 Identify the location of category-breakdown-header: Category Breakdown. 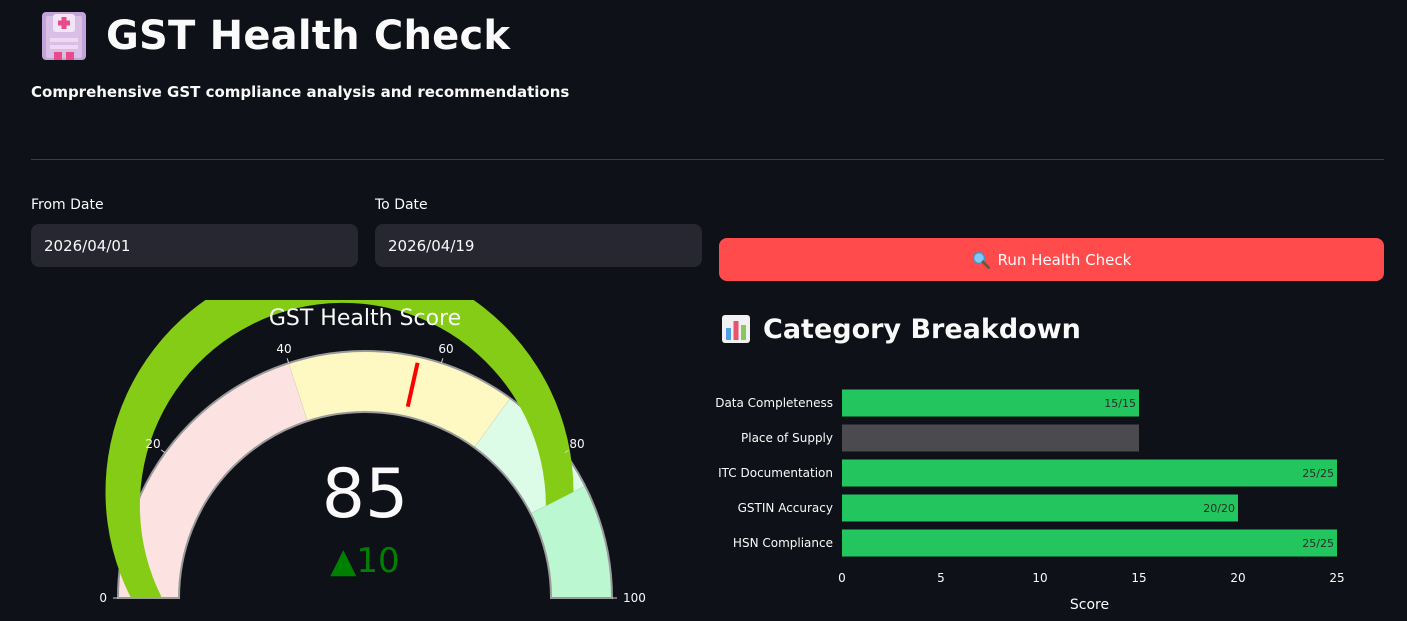
(901, 329).